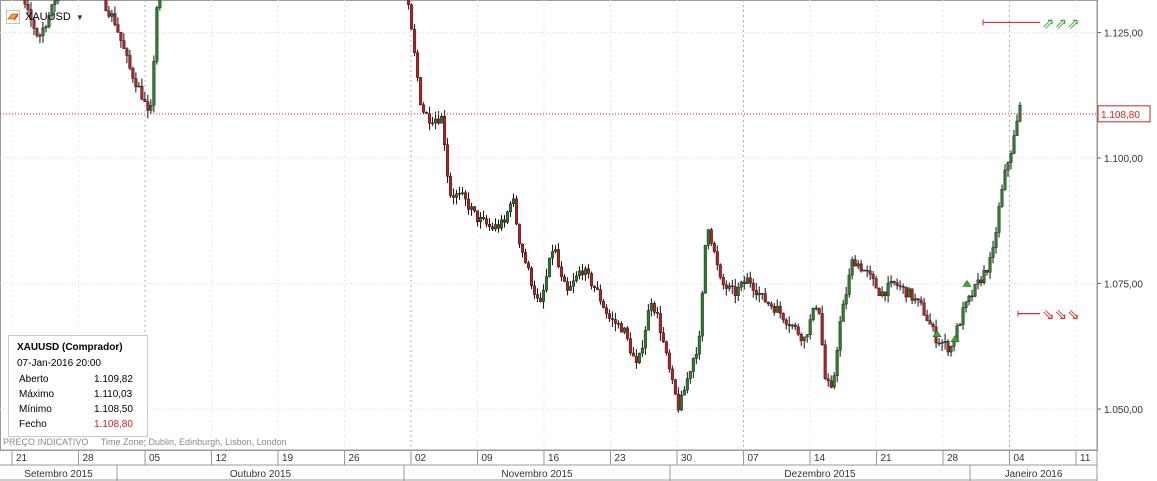  I want to click on x-tick-label: 14, so click(820, 458).